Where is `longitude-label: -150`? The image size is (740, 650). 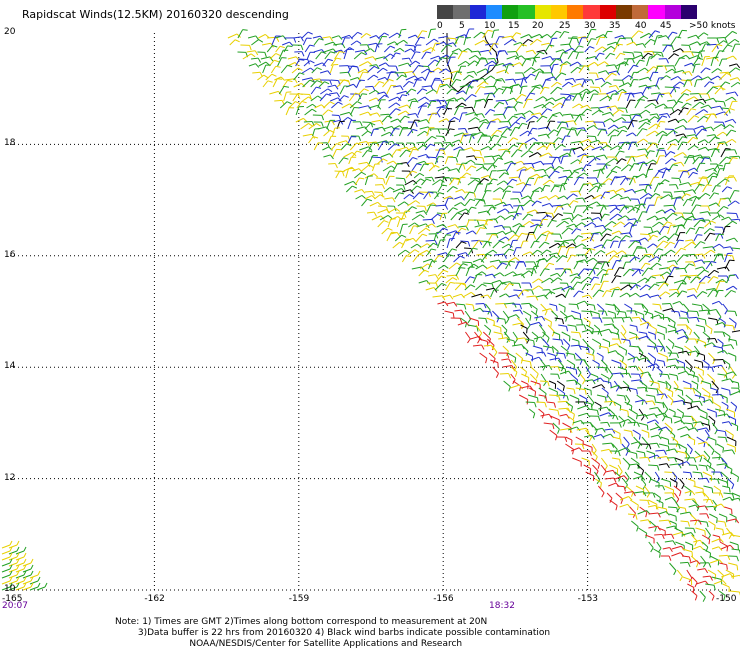
longitude-label: -150 is located at coordinates (726, 599).